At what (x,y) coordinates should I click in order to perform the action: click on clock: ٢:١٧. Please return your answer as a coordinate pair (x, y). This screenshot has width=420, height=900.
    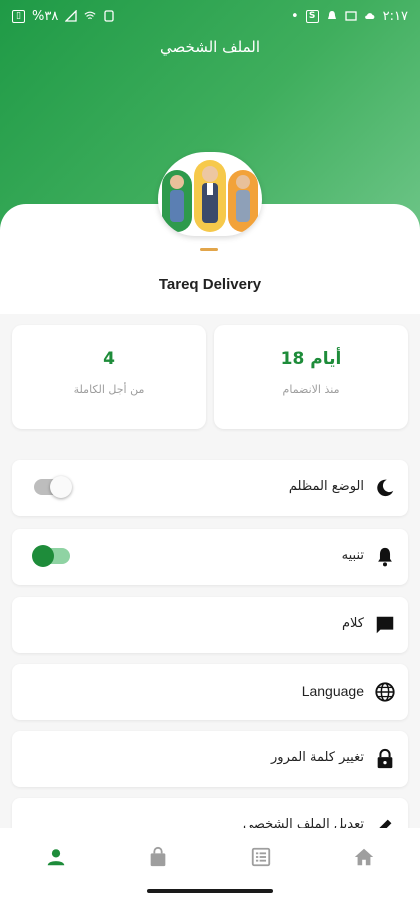
    Looking at the image, I should click on (395, 16).